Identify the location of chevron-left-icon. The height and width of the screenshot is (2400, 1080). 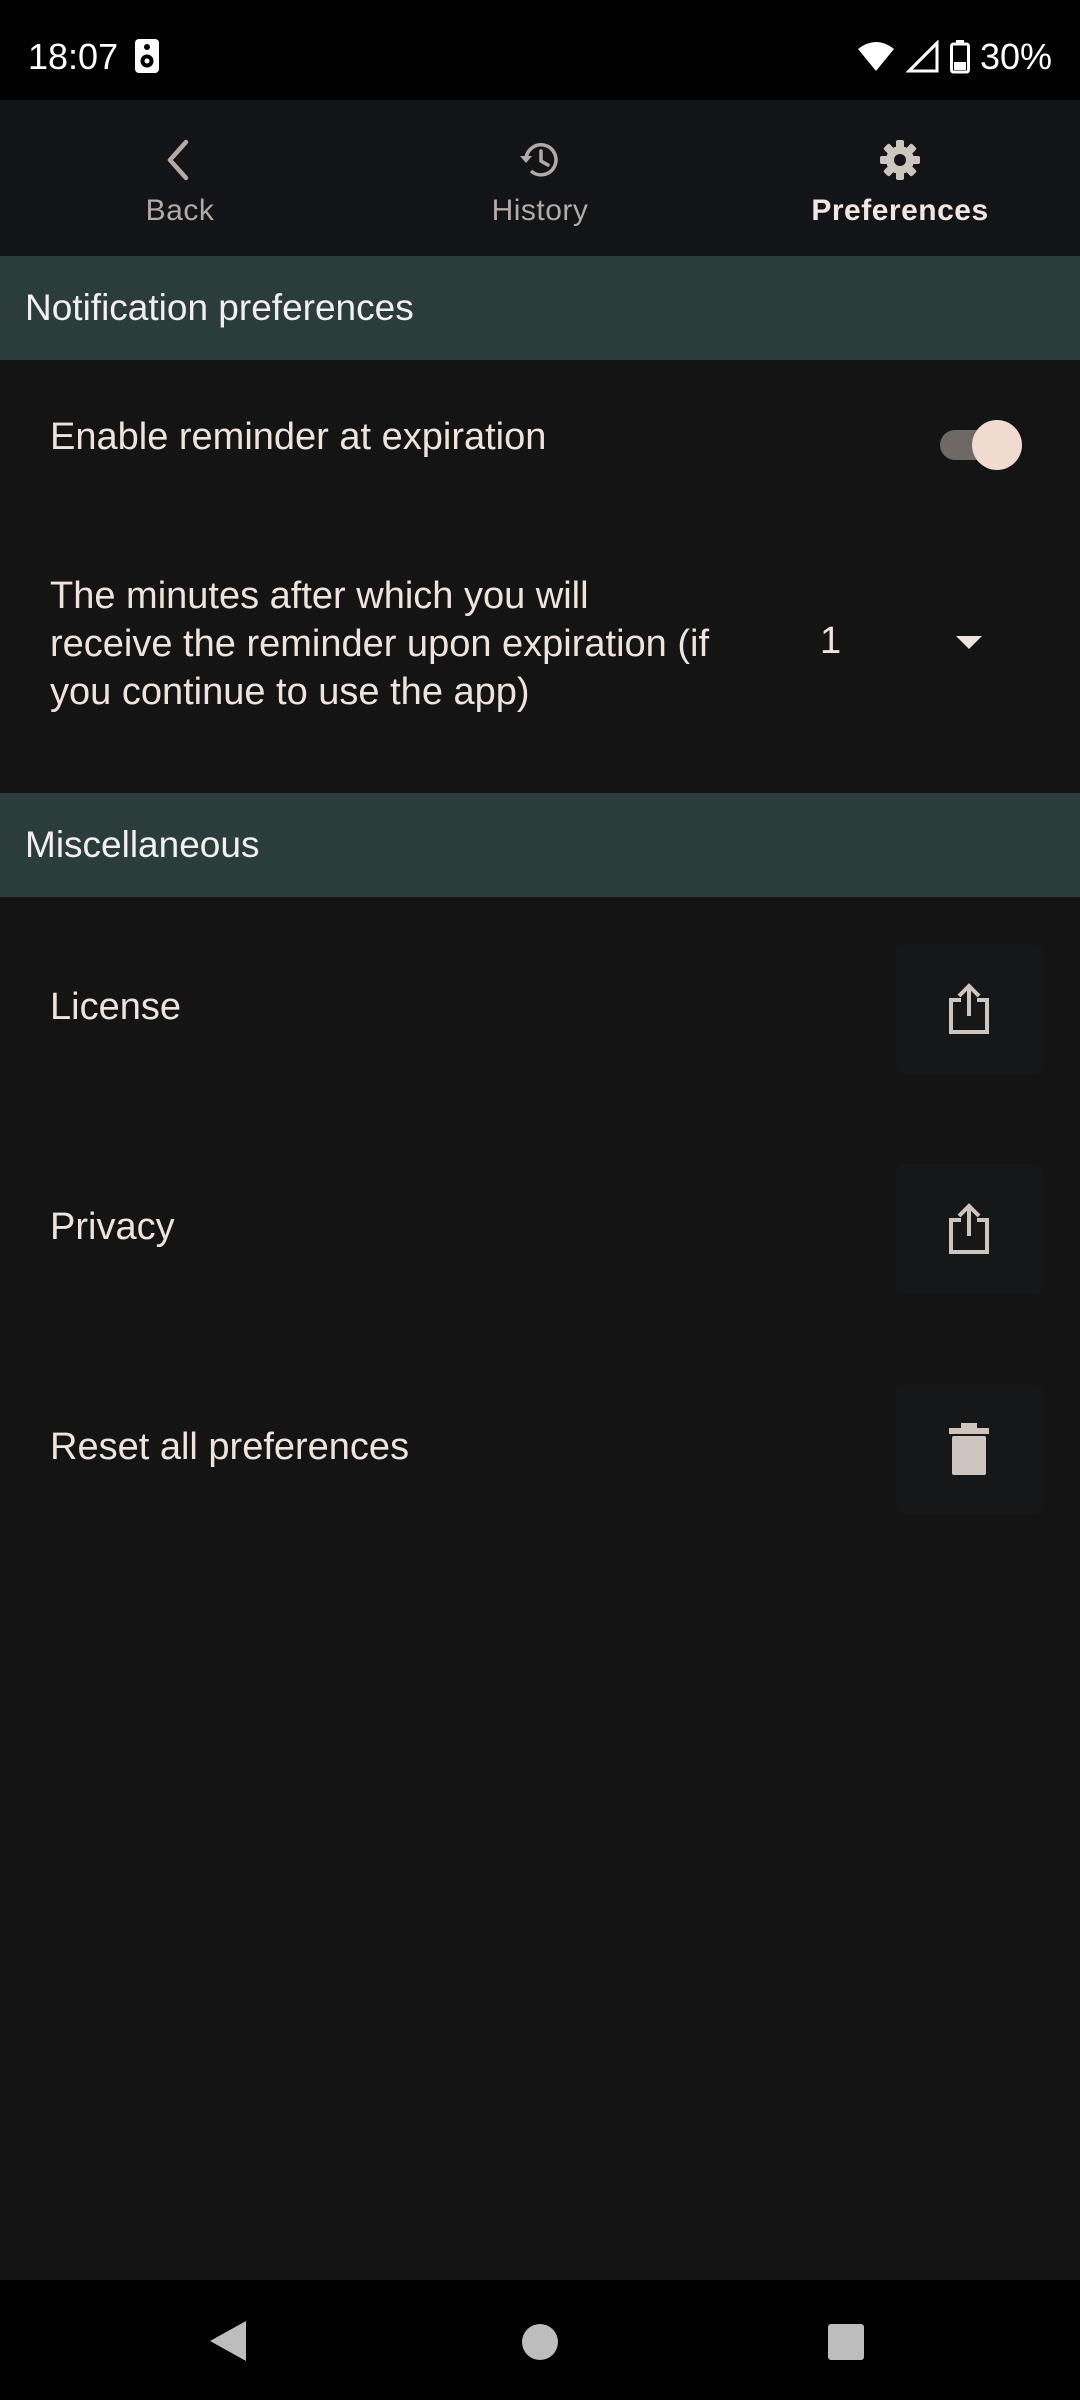
(178, 160).